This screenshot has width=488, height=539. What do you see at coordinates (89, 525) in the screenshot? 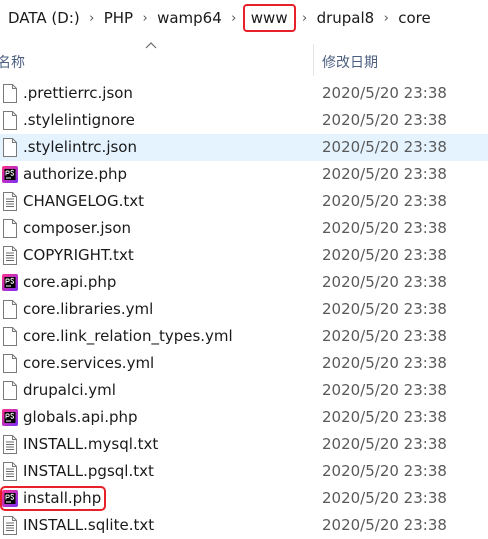
I see `file-name: INSTALL.sqlite.txt` at bounding box center [89, 525].